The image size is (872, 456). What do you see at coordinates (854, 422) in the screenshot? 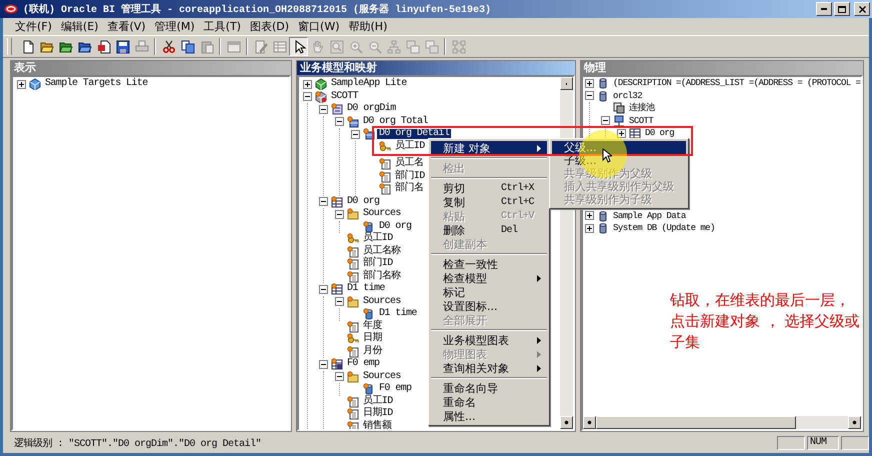
I see `scroll-right-button` at bounding box center [854, 422].